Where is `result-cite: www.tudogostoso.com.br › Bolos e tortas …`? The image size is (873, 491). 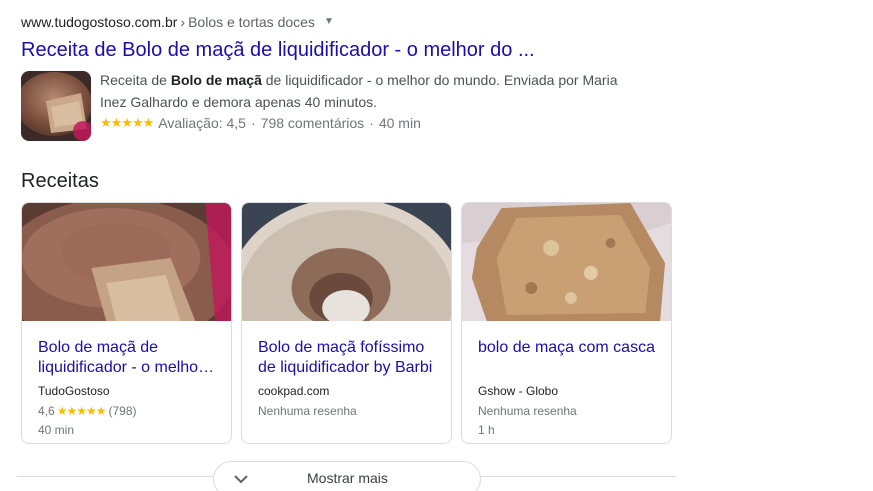 result-cite: www.tudogostoso.com.br › Bolos e tortas … is located at coordinates (331, 22).